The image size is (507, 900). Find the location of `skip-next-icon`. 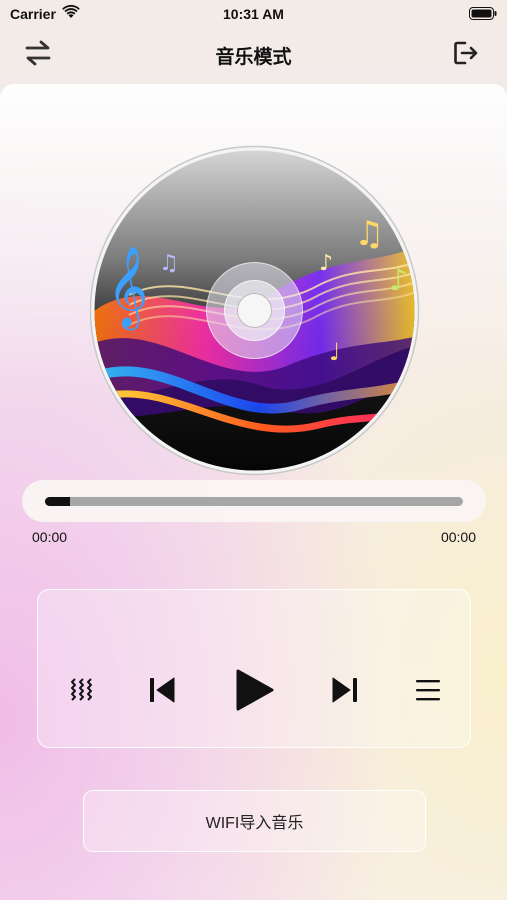

skip-next-icon is located at coordinates (344, 690).